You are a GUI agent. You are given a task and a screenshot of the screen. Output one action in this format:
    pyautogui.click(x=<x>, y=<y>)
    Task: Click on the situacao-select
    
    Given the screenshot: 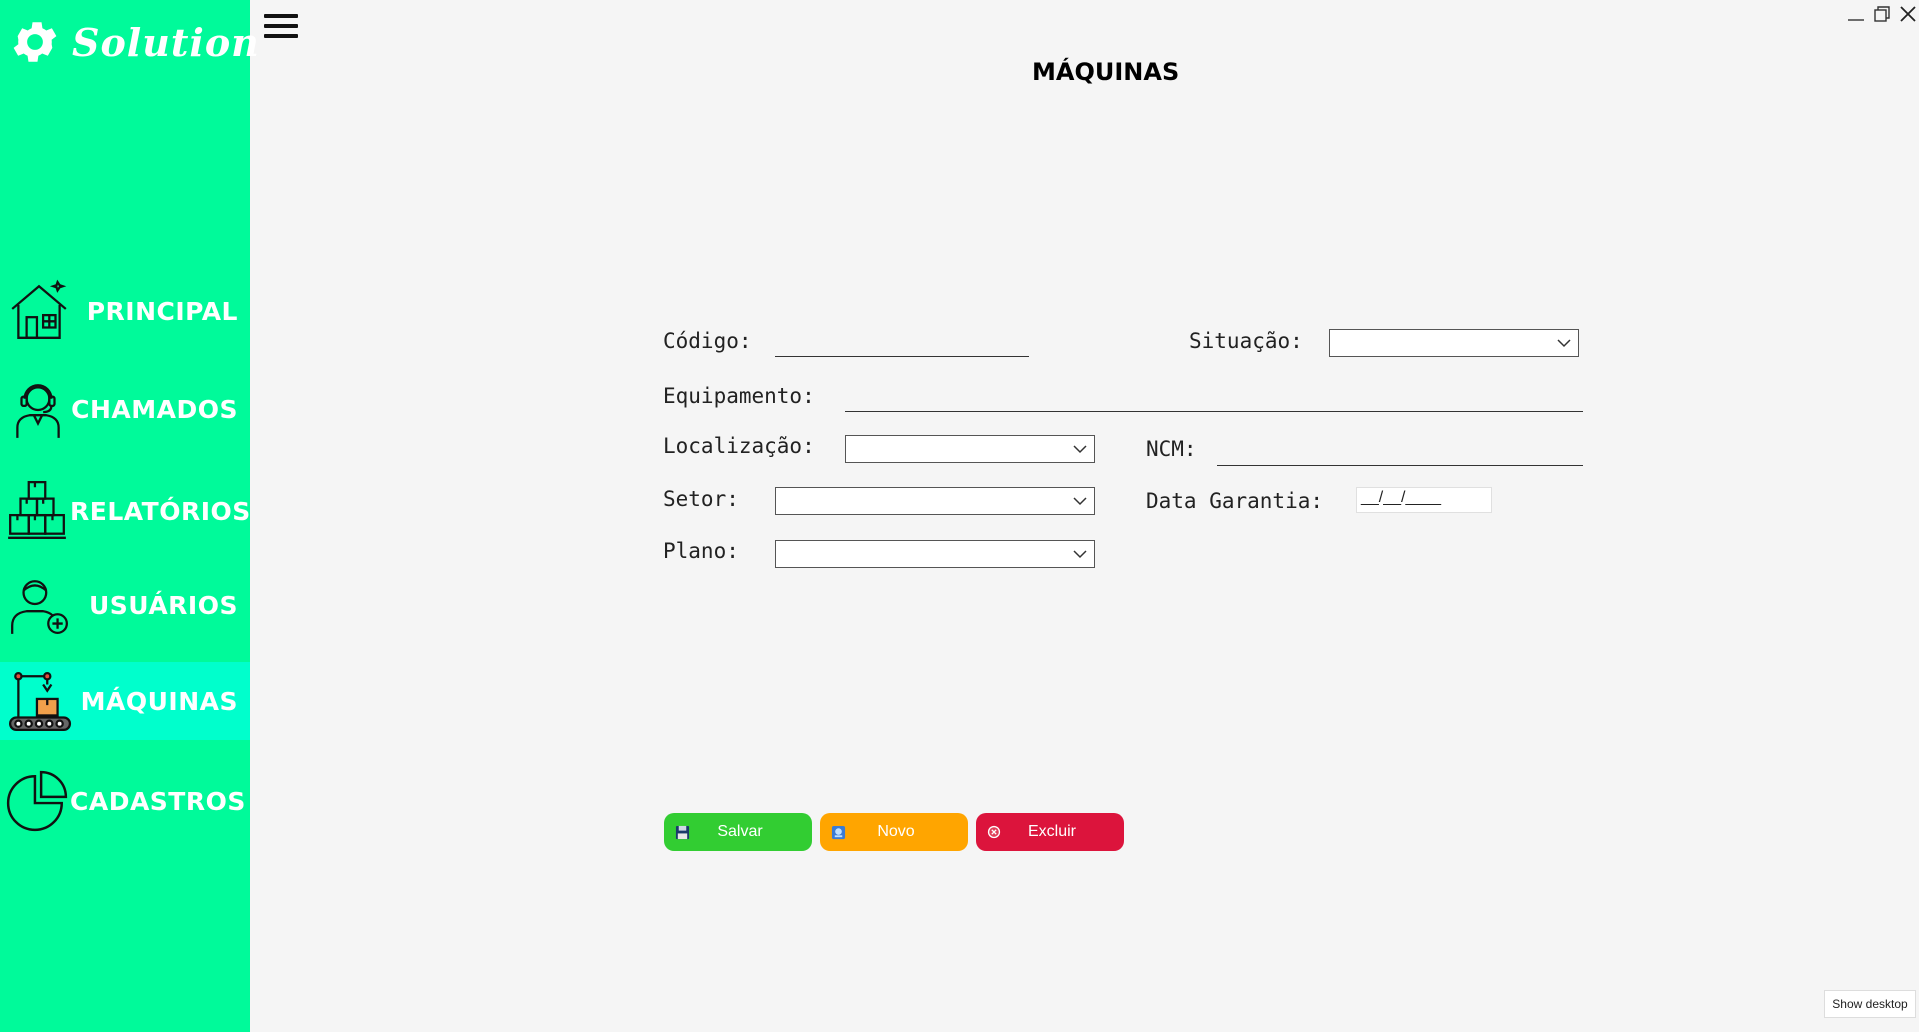 What is the action you would take?
    pyautogui.click(x=1454, y=343)
    